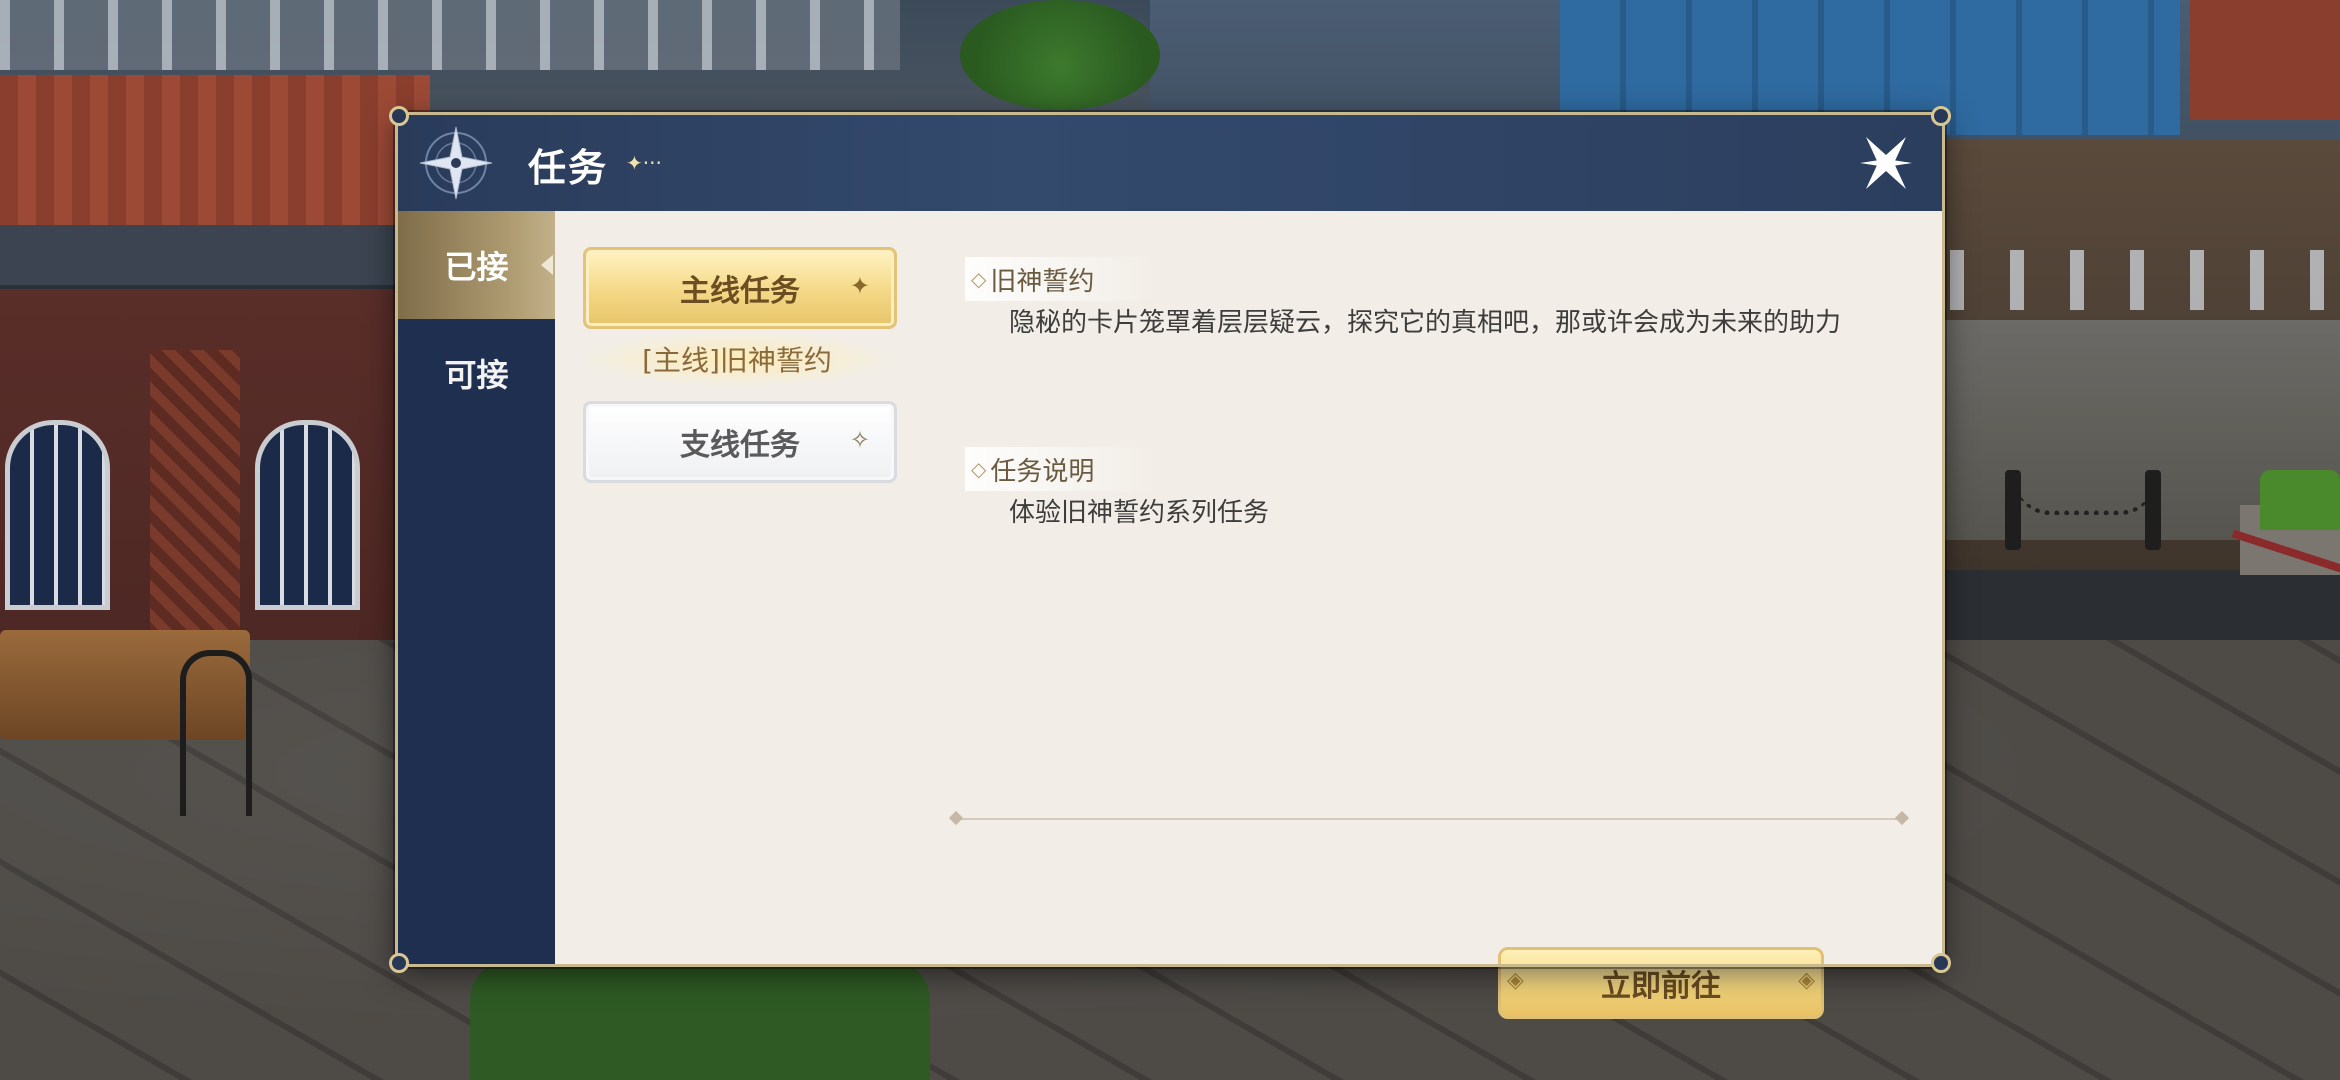  Describe the element at coordinates (450, 35) in the screenshot. I see `balcony-railing` at that location.